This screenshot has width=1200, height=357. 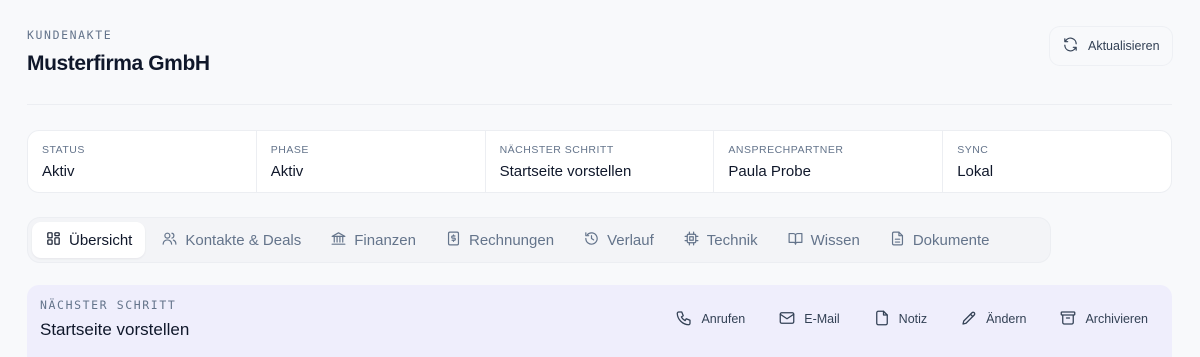 What do you see at coordinates (882, 319) in the screenshot?
I see `note-icon` at bounding box center [882, 319].